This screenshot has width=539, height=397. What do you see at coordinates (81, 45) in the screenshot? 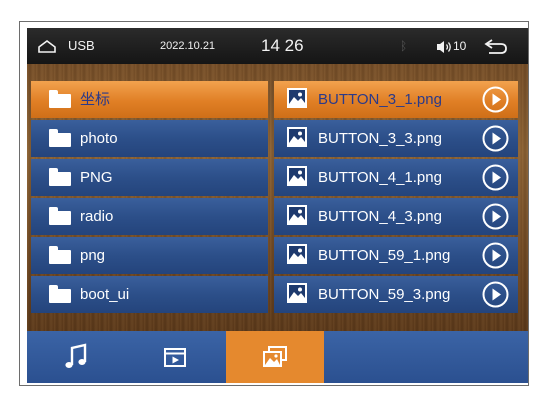
I see `source-label: USB` at bounding box center [81, 45].